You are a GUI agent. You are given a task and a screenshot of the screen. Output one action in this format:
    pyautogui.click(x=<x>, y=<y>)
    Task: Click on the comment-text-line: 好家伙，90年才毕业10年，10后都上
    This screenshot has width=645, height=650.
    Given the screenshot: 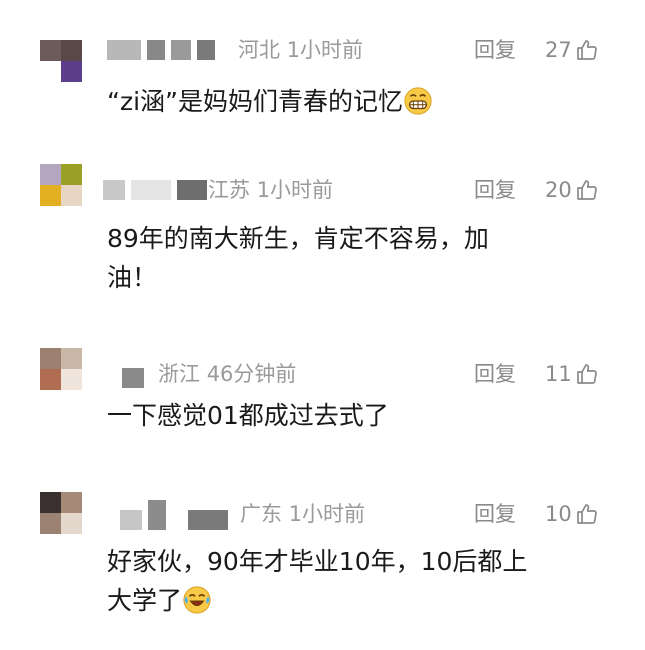 What is the action you would take?
    pyautogui.click(x=317, y=561)
    